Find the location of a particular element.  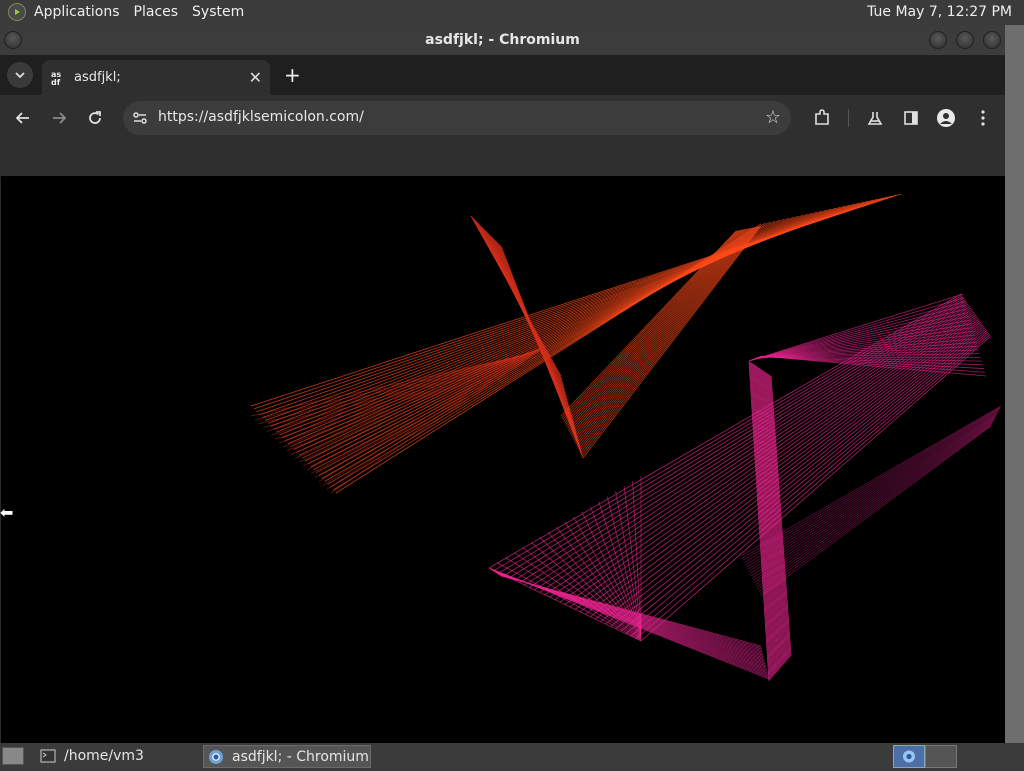

tab-search-button is located at coordinates (20, 75).